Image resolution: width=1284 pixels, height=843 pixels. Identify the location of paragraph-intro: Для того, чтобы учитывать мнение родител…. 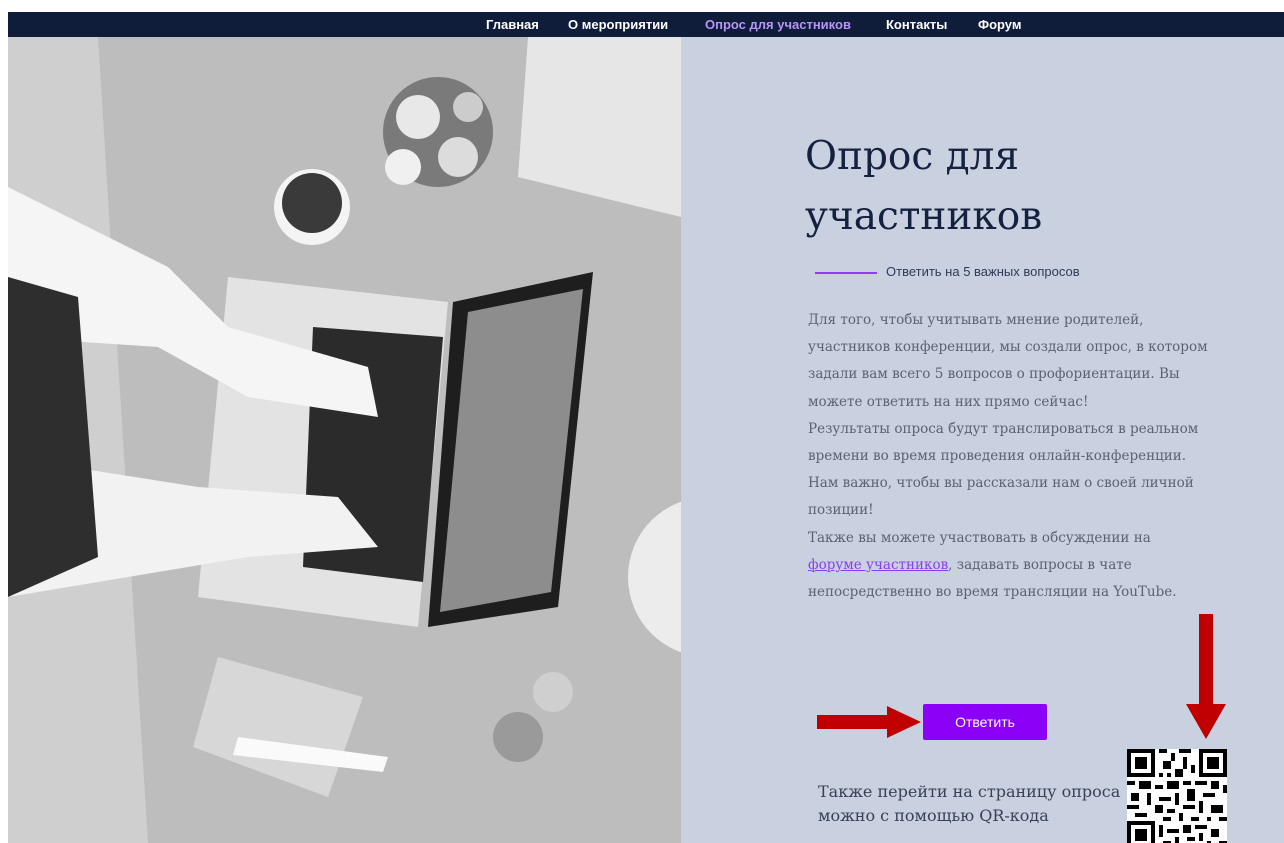
(1008, 361).